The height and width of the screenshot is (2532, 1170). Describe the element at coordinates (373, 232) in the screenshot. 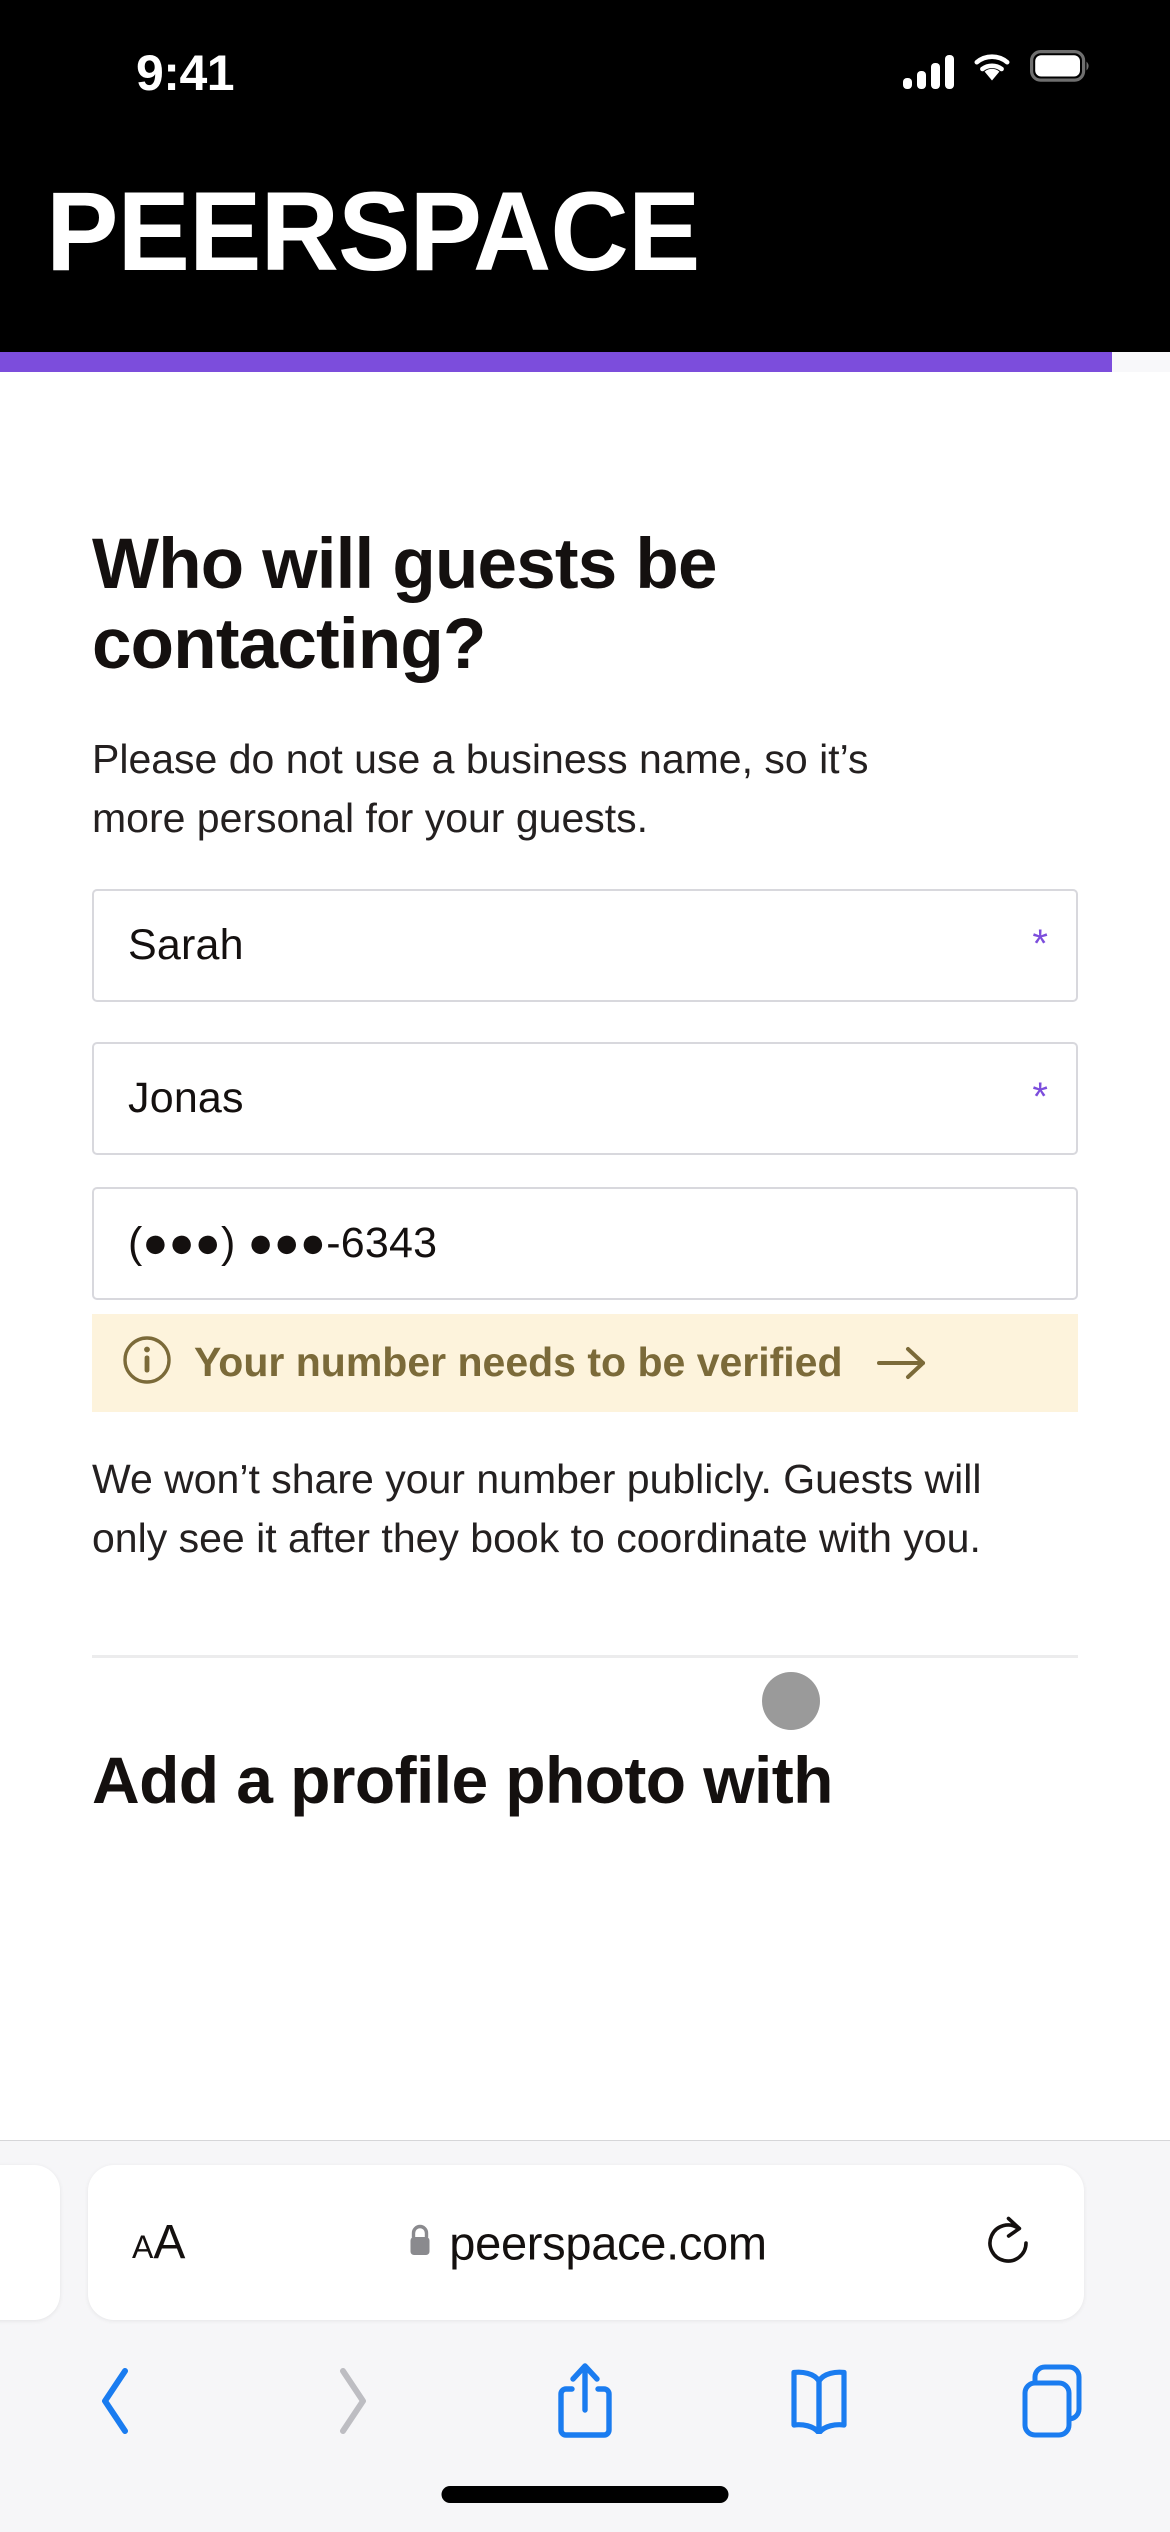

I see `peerspace-logo: PEERSPACE` at that location.